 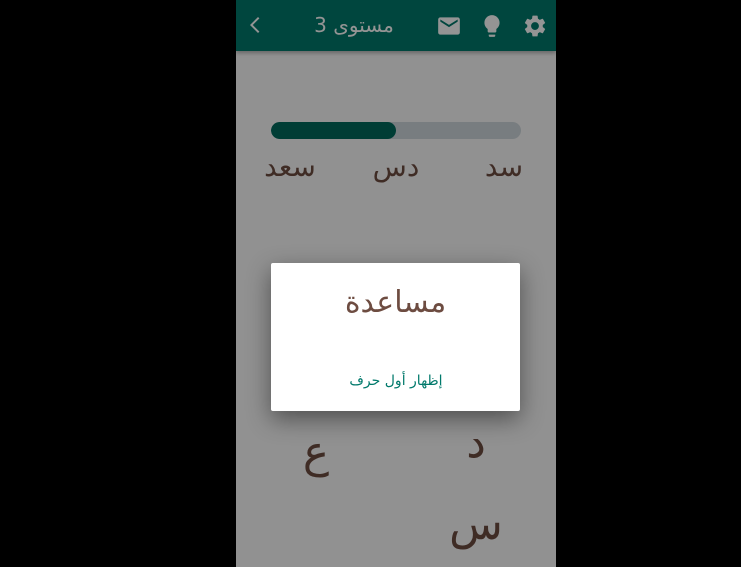 What do you see at coordinates (396, 381) in the screenshot?
I see `reveal-first-letter-button: إظهار أول حرف` at bounding box center [396, 381].